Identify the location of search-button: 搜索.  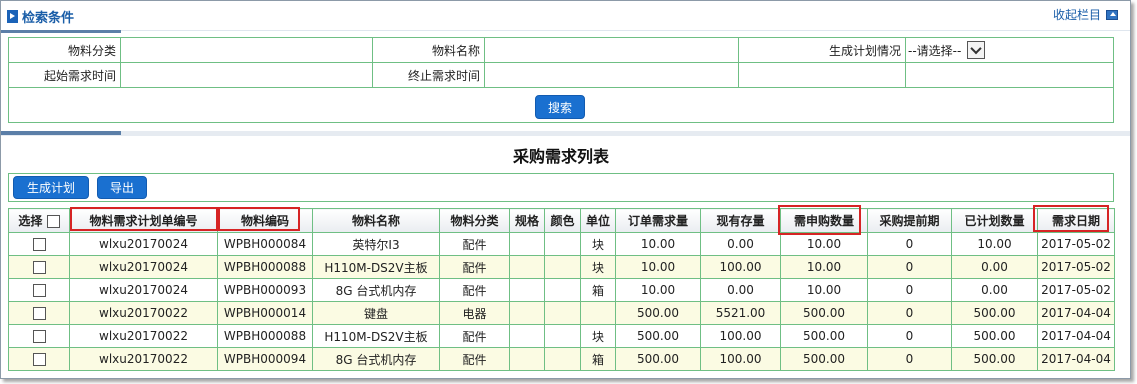
(560, 107).